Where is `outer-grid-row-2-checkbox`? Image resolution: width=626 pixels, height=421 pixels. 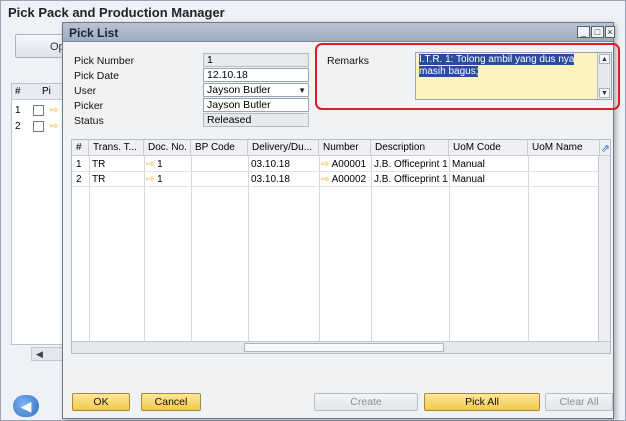
outer-grid-row-2-checkbox is located at coordinates (38, 126).